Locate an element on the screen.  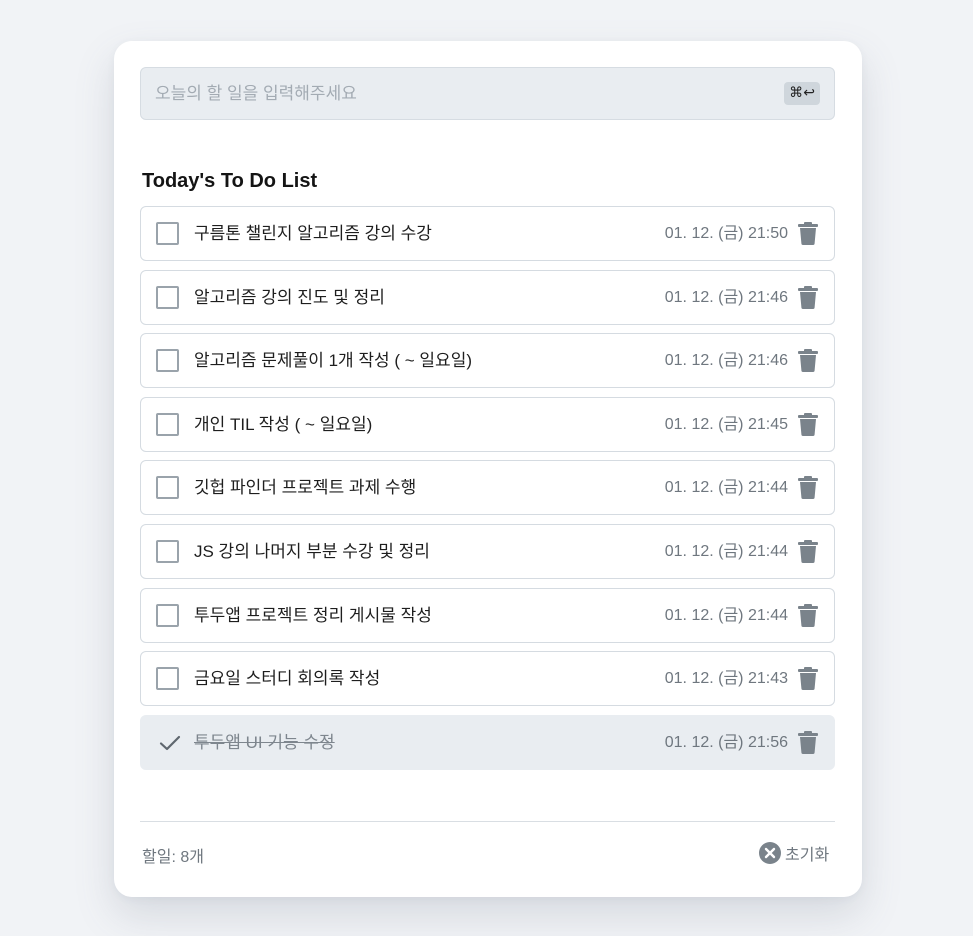
todo-text: JS 강의 나머지 부분 수강 및 정리 is located at coordinates (312, 551).